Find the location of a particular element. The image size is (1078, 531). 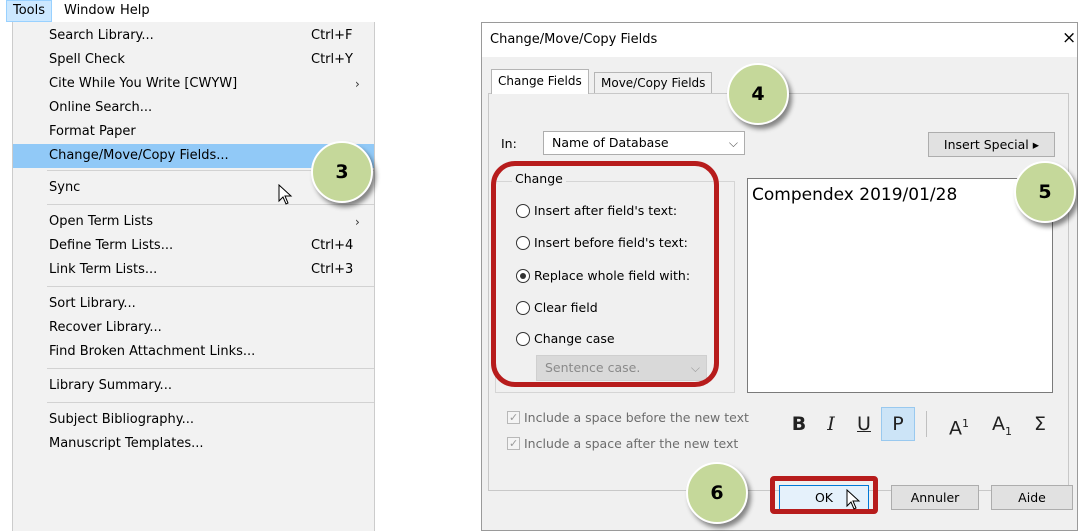

menu-item-shortcut: Ctrl+3 is located at coordinates (332, 269).